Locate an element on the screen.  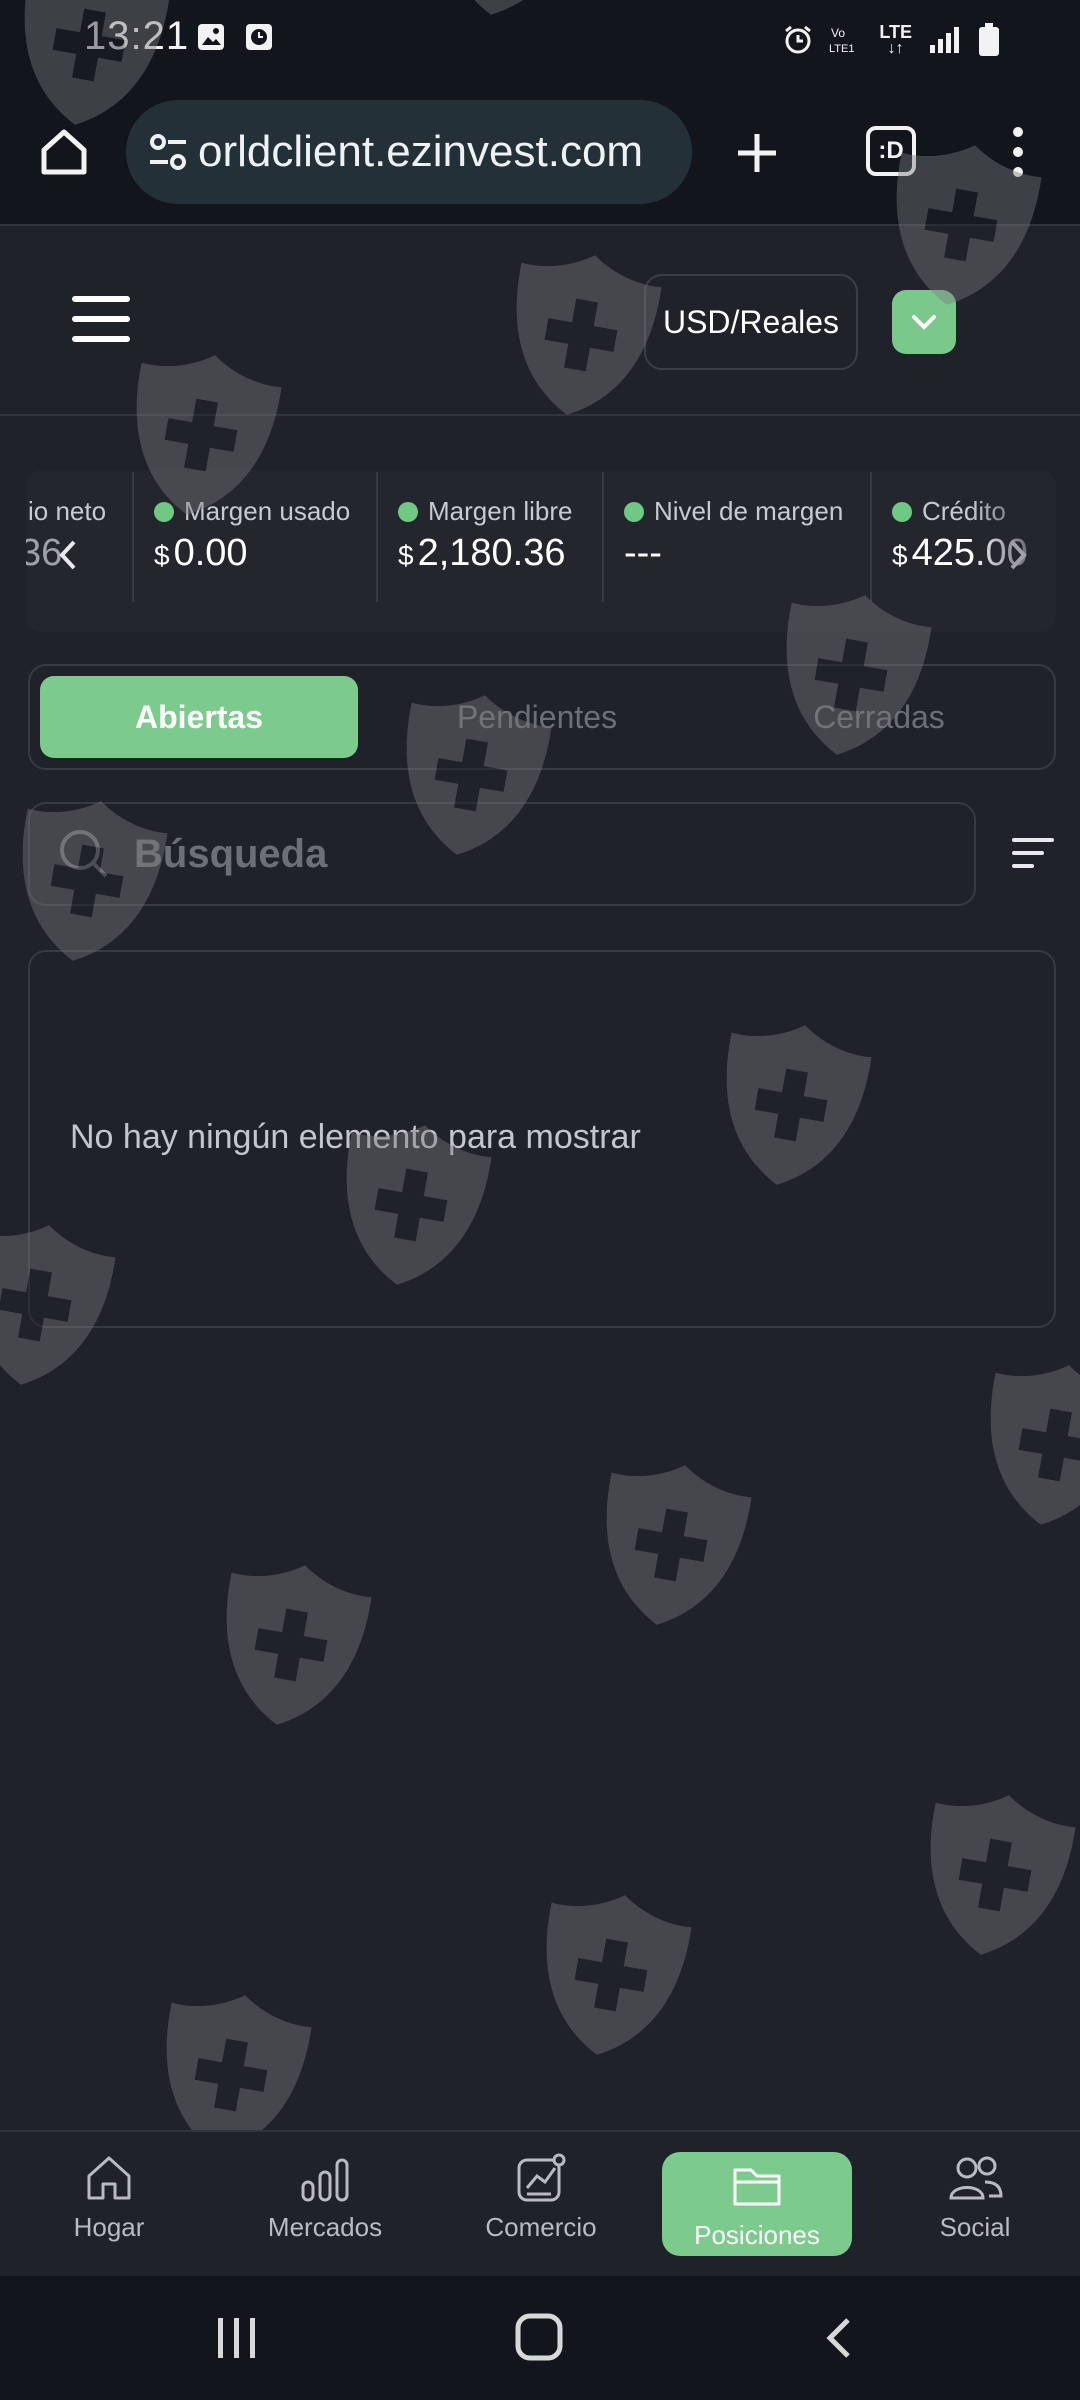
more-menu-icon is located at coordinates (1018, 152).